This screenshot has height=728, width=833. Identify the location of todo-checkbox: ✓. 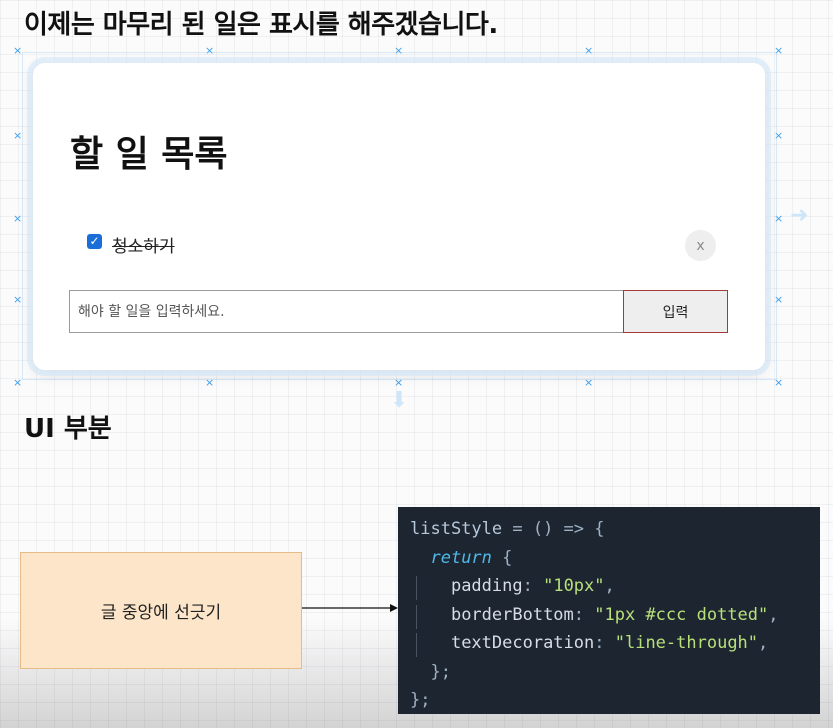
(94, 241).